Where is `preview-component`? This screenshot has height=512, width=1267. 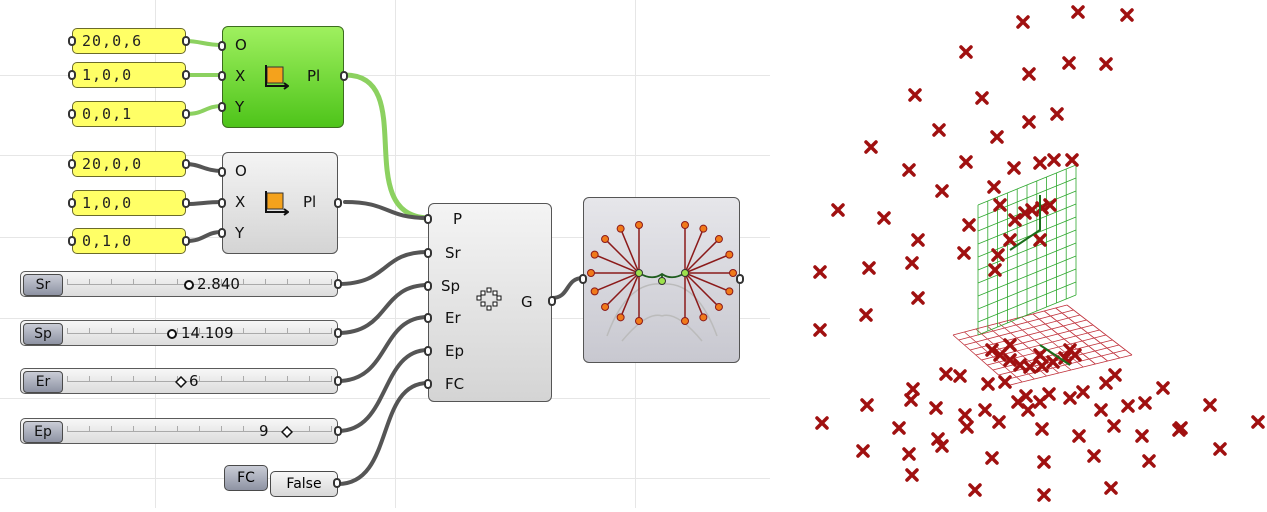 preview-component is located at coordinates (661, 280).